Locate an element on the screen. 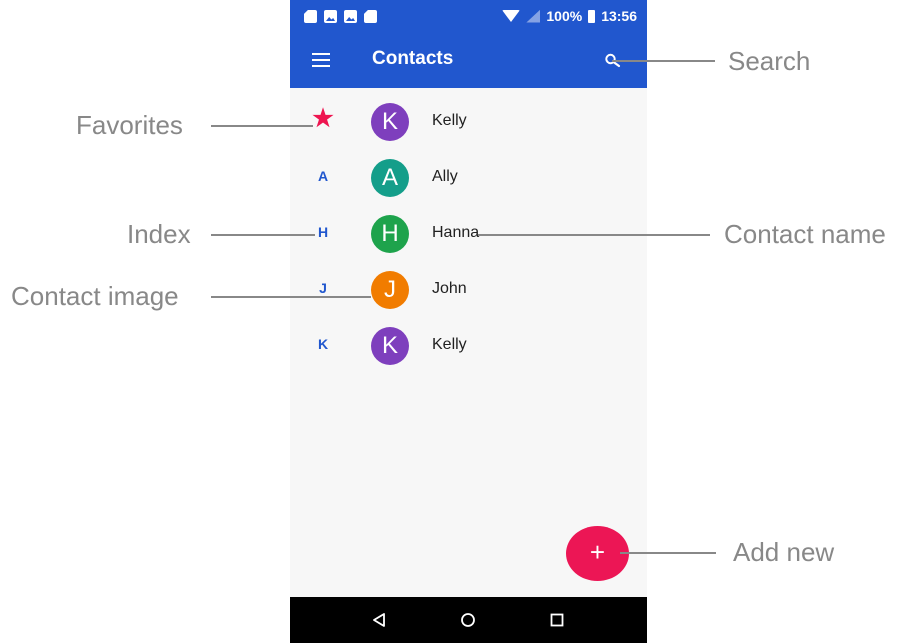 Image resolution: width=909 pixels, height=643 pixels. contact-row-ally: A A Ally is located at coordinates (468, 178).